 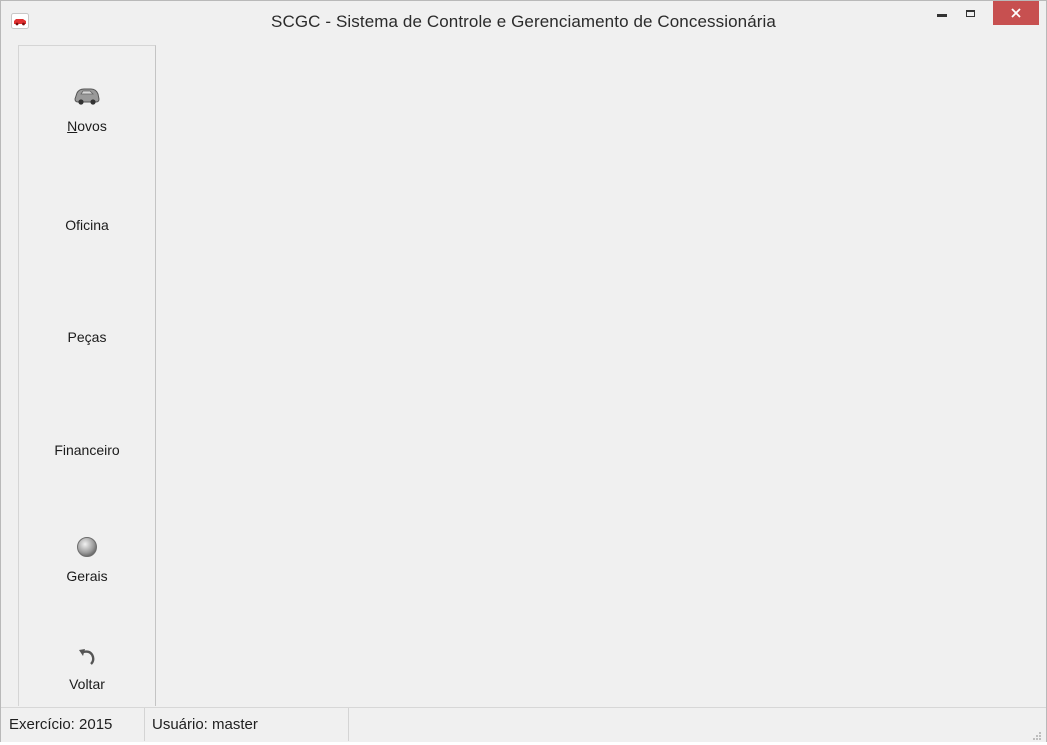 I want to click on sidebar-item-label: Oficina, so click(x=87, y=225).